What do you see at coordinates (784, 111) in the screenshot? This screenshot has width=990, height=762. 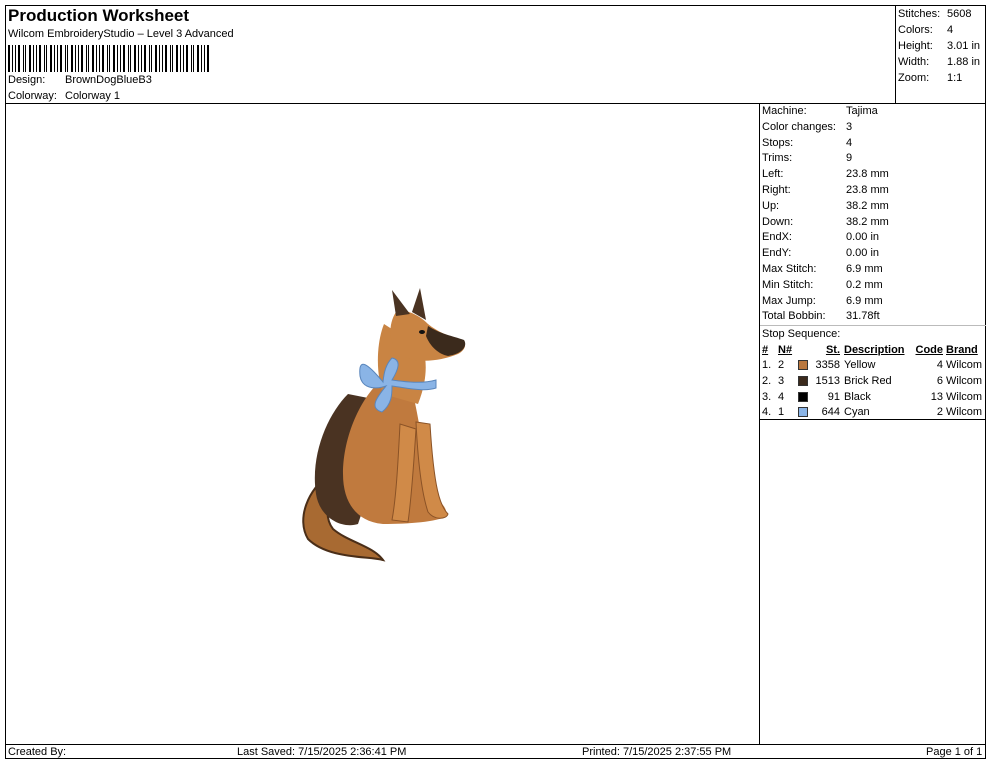 I see `detail-label: Machine:` at bounding box center [784, 111].